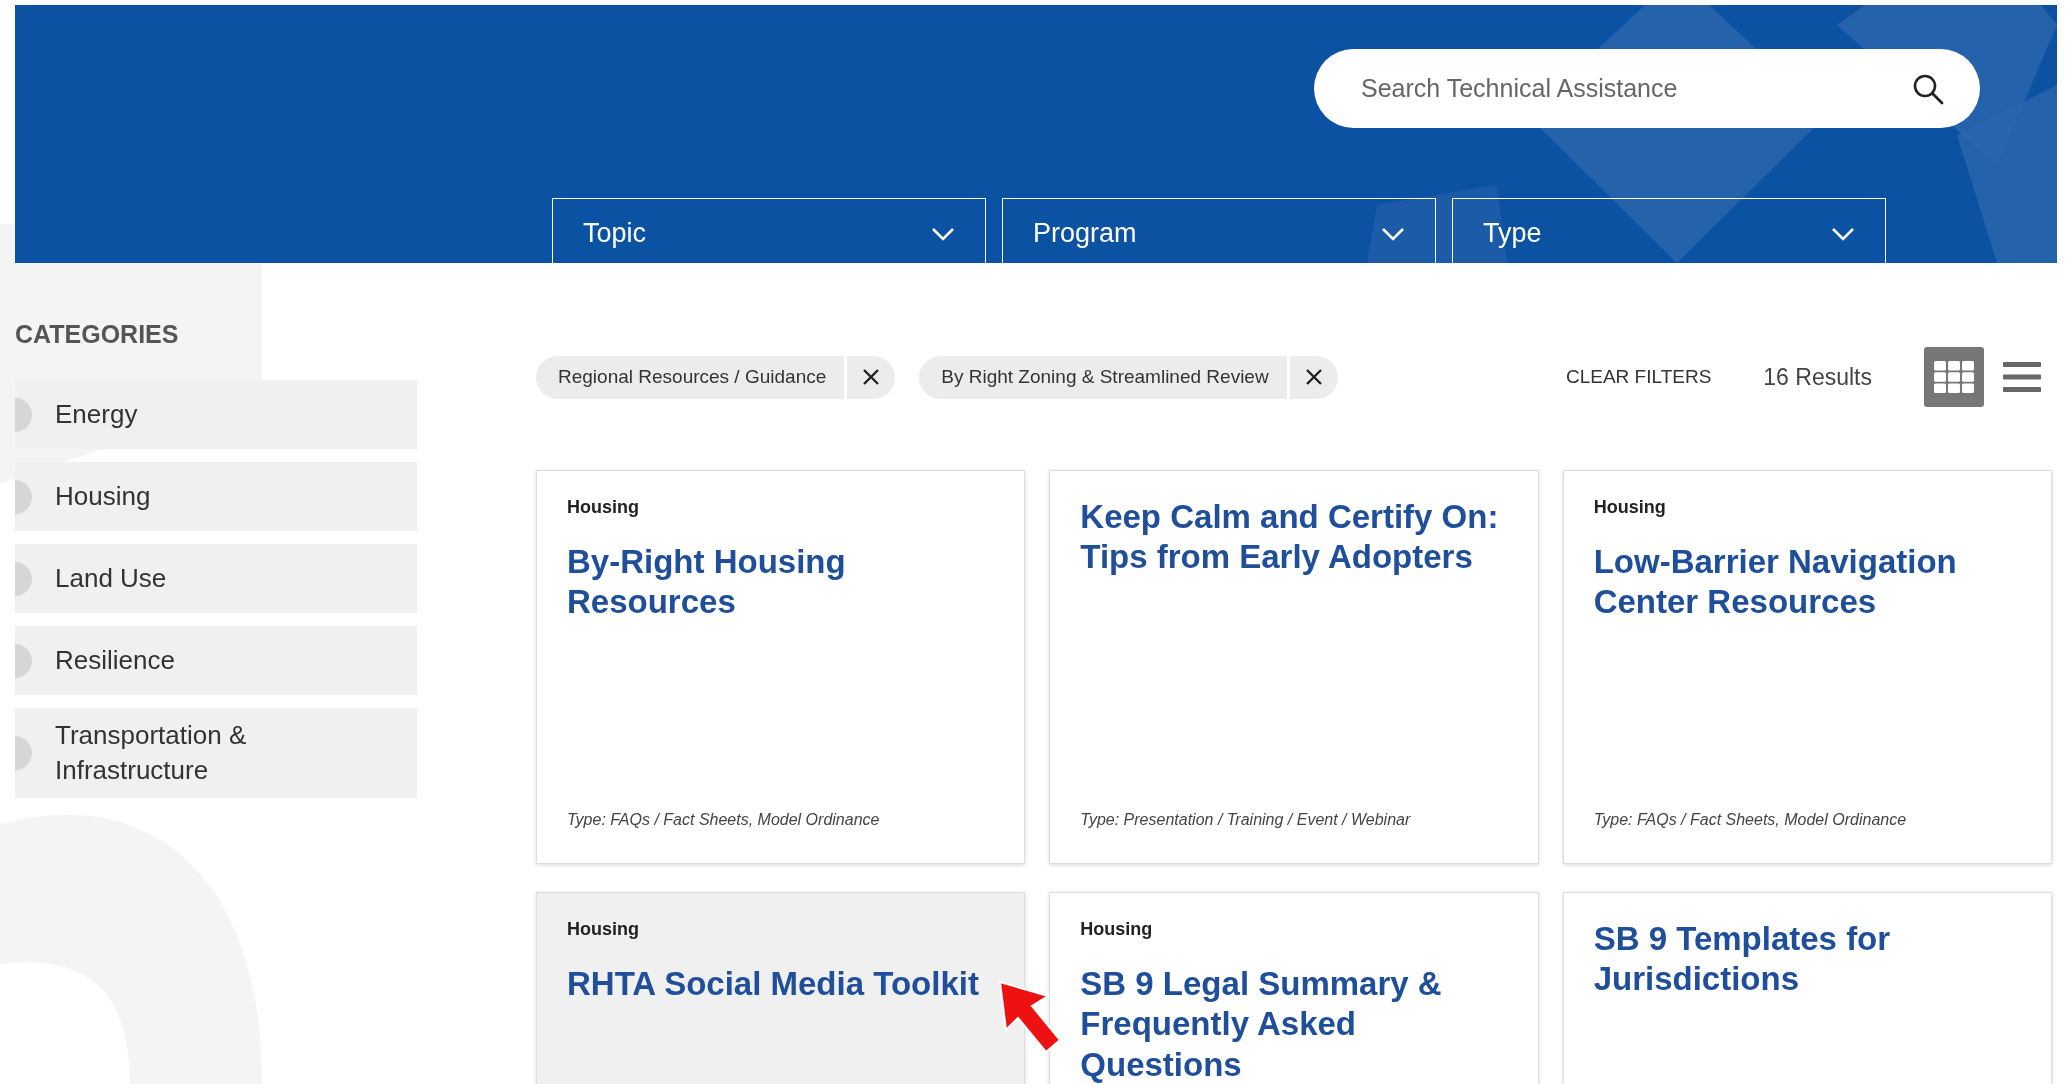 The image size is (2067, 1084). What do you see at coordinates (216, 414) in the screenshot?
I see `category-item: Energy` at bounding box center [216, 414].